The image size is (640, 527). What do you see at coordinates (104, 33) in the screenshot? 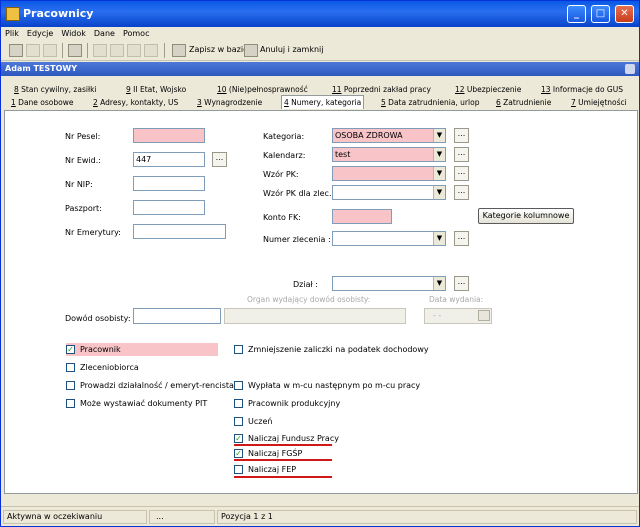
I see `menu-dane: Dane` at bounding box center [104, 33].